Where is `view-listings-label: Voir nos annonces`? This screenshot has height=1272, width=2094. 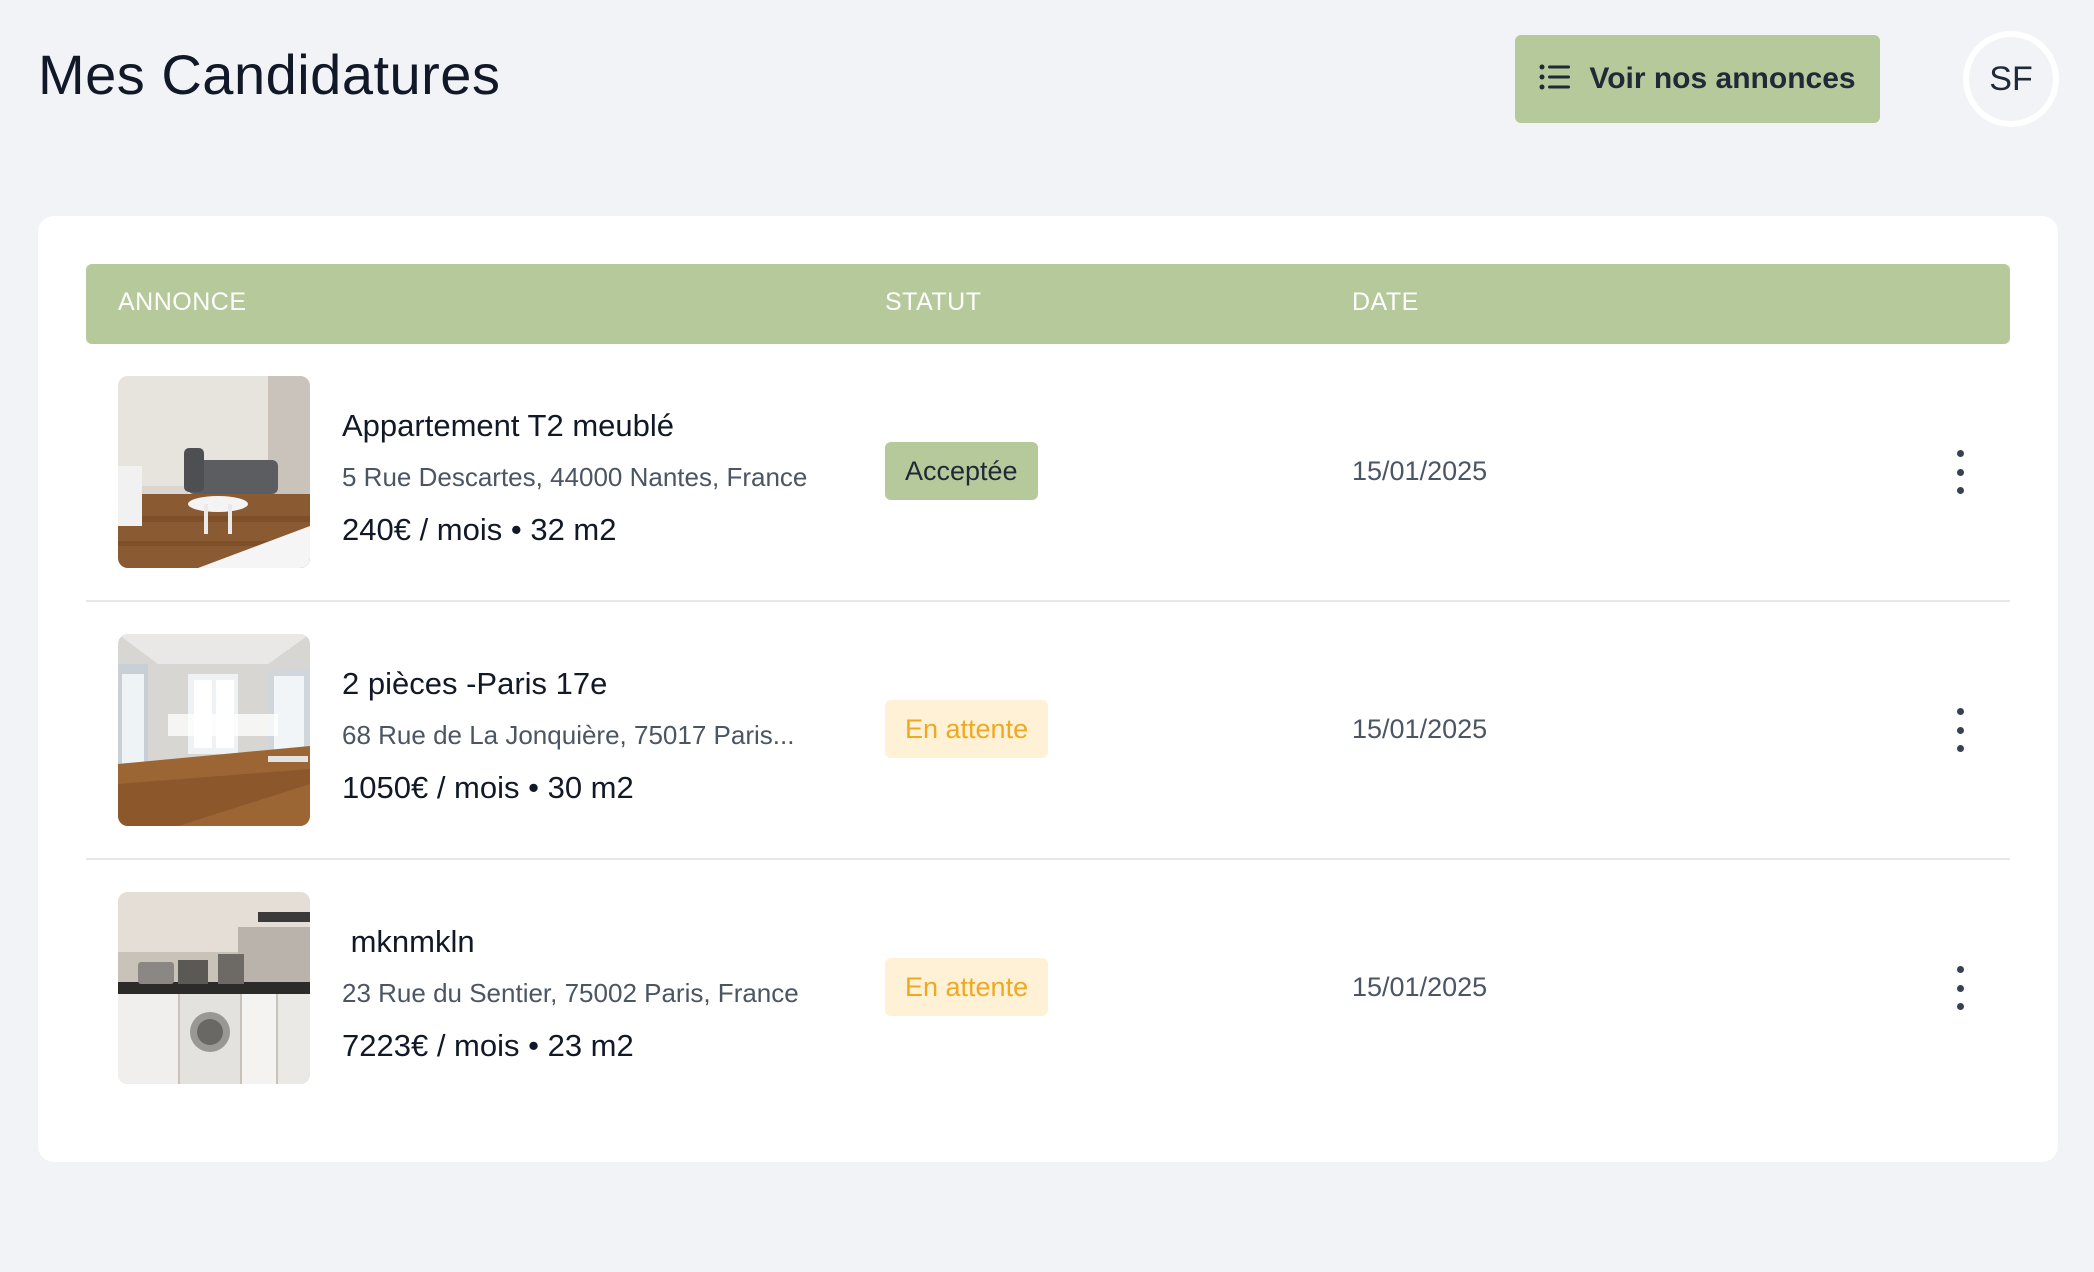
view-listings-label: Voir nos annonces is located at coordinates (1722, 78).